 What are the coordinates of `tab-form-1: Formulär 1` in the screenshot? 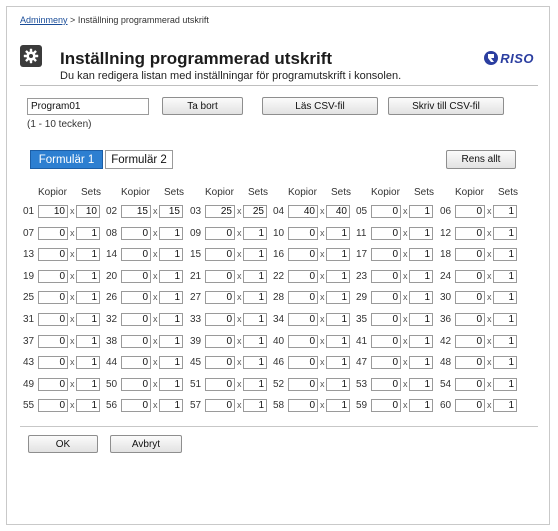 It's located at (66, 159).